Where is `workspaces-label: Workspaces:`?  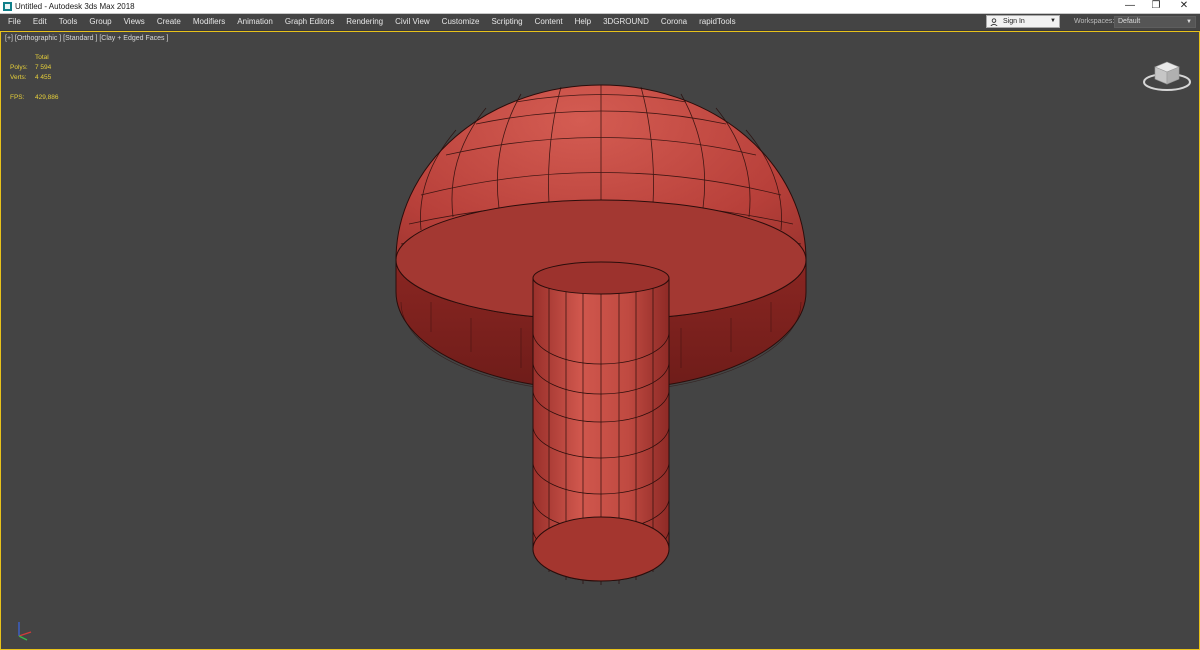 workspaces-label: Workspaces: is located at coordinates (1094, 21).